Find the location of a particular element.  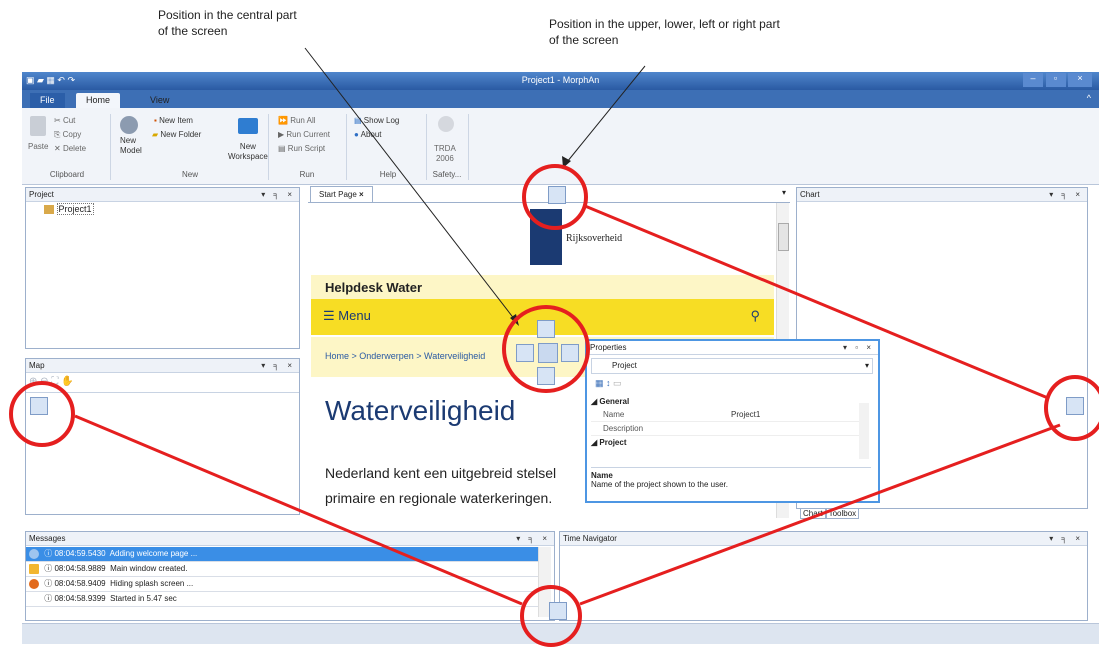

red-connector-left-bottom is located at coordinates (298, 510).